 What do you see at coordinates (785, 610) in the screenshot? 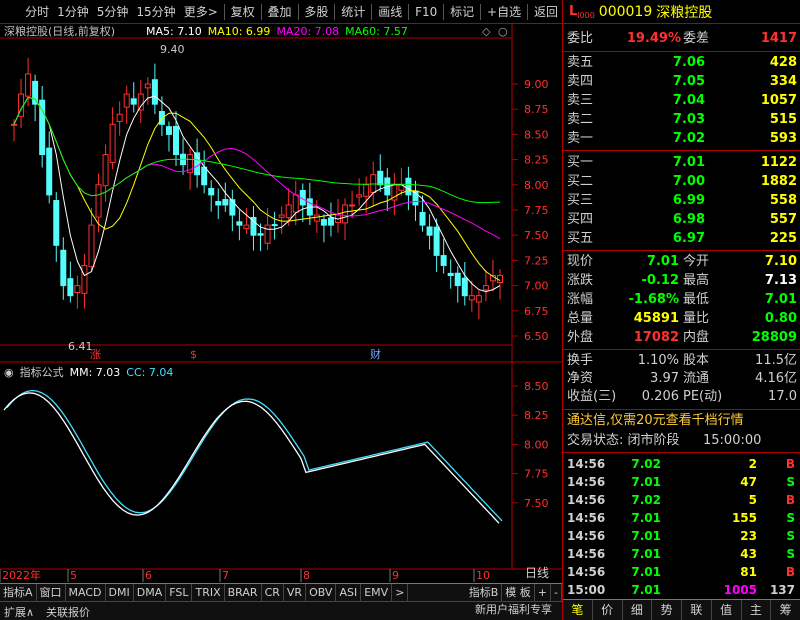
I see `panel-tab-7: 筹` at bounding box center [785, 610].